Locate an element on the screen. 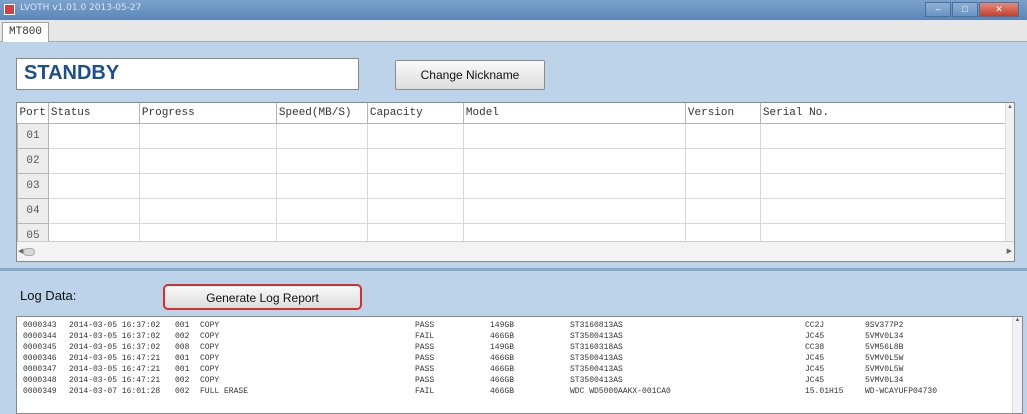 The height and width of the screenshot is (414, 1027). log-serial: 5VMV0L5W is located at coordinates (884, 369).